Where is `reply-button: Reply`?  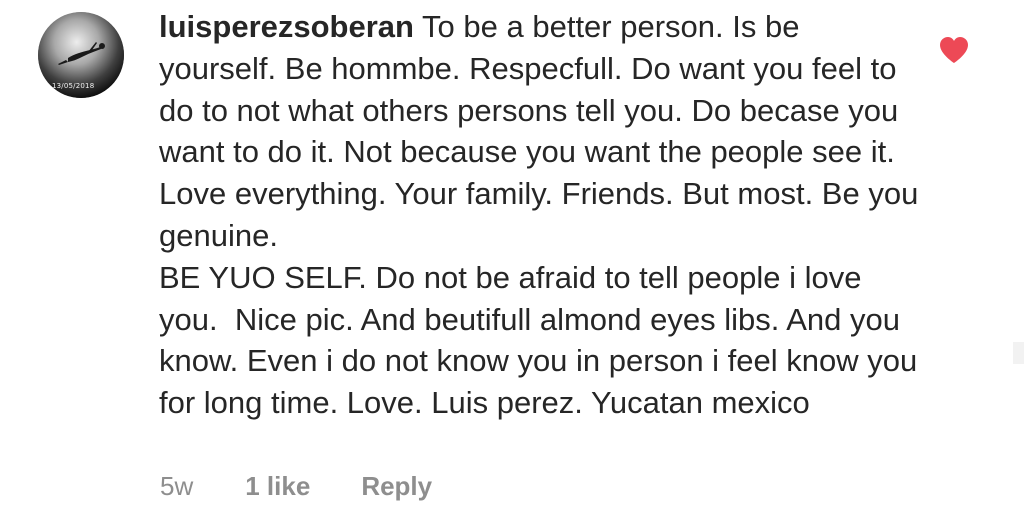 reply-button: Reply is located at coordinates (396, 486).